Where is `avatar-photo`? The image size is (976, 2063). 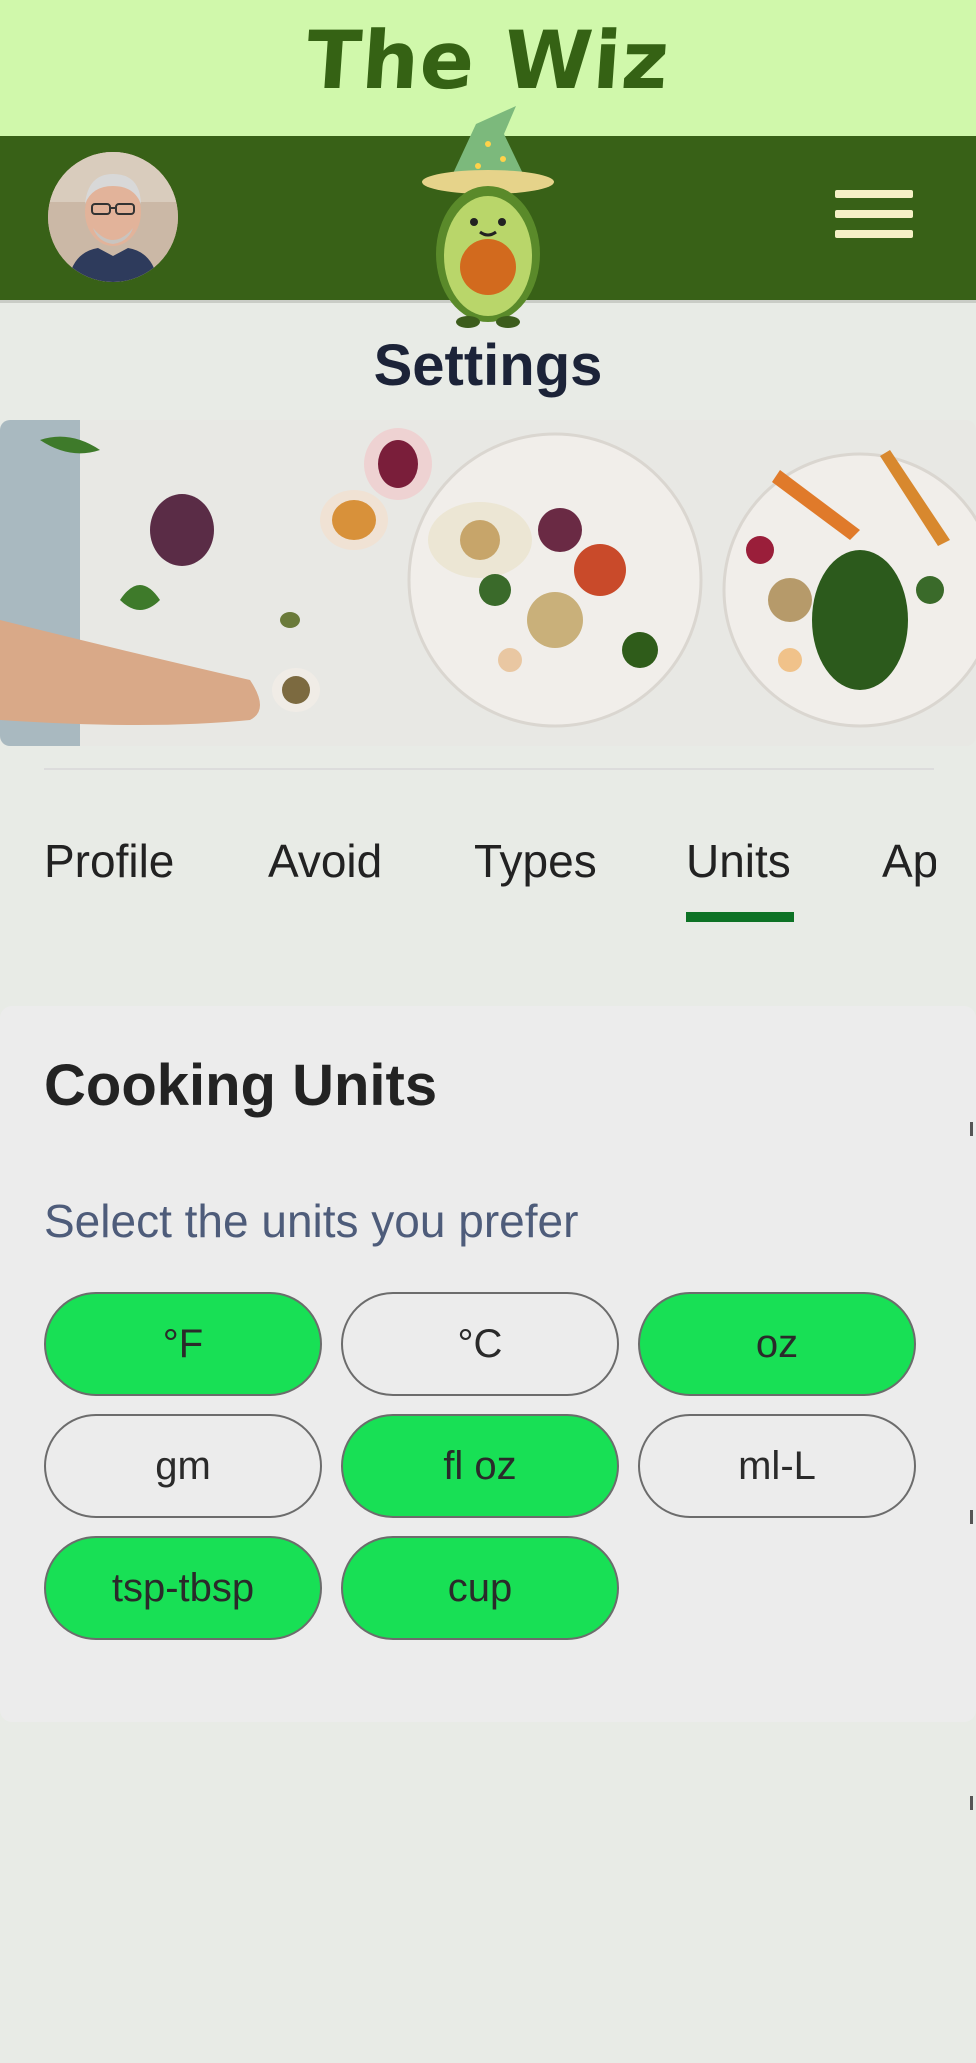
avatar-photo is located at coordinates (113, 217).